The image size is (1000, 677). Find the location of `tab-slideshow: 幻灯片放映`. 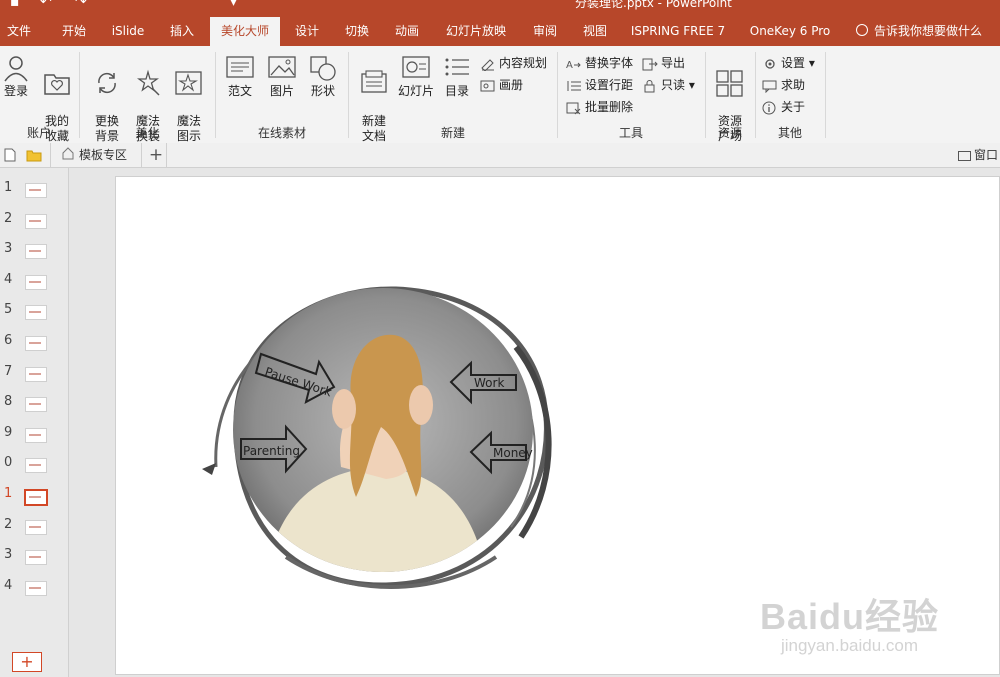

tab-slideshow: 幻灯片放映 is located at coordinates (476, 31).